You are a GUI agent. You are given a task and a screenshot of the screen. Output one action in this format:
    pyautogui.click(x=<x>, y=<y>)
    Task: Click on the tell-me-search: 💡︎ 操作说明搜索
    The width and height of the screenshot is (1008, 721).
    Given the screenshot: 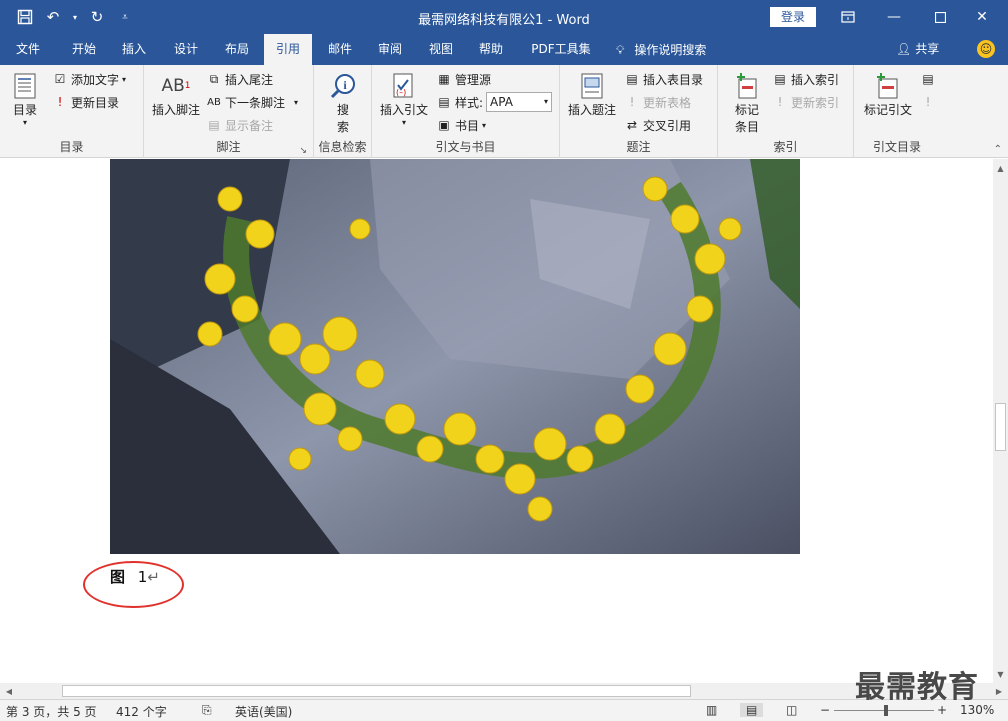 What is the action you would take?
    pyautogui.click(x=661, y=49)
    